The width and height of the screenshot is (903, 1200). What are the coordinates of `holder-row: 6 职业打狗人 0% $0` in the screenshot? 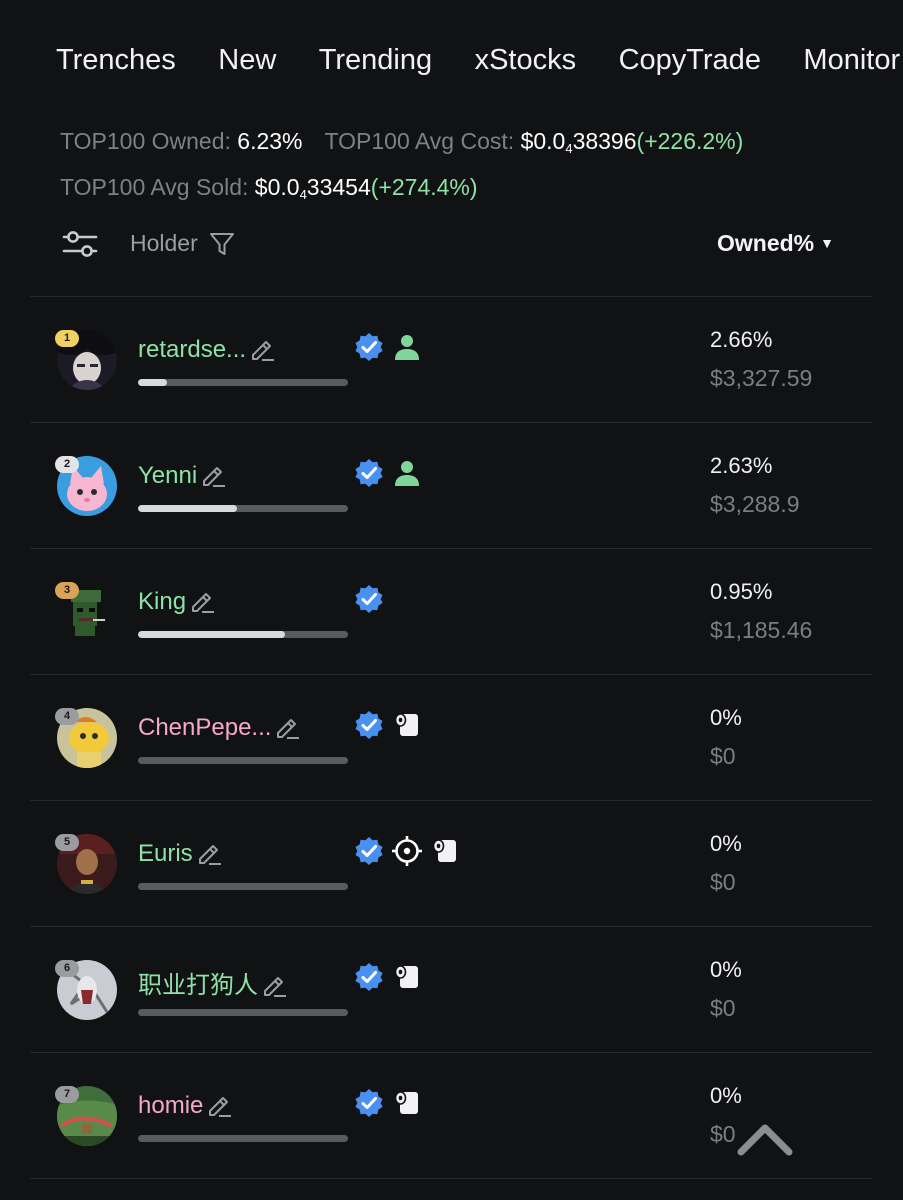 It's located at (451, 990).